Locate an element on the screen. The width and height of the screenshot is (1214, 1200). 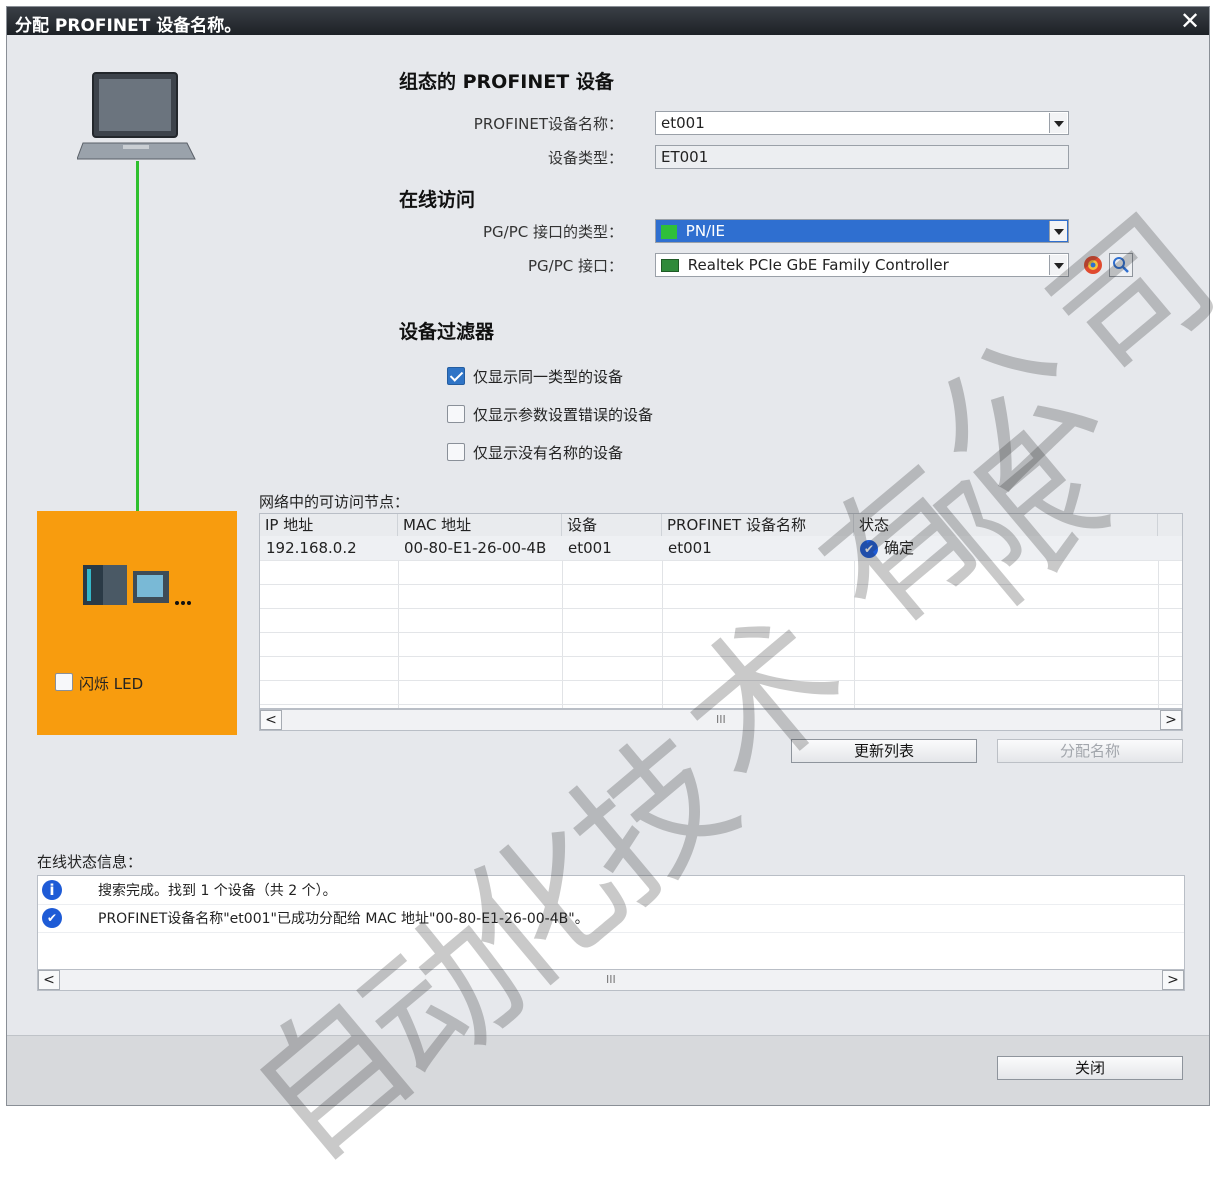
status-hscrollbar: < III > is located at coordinates (611, 980).